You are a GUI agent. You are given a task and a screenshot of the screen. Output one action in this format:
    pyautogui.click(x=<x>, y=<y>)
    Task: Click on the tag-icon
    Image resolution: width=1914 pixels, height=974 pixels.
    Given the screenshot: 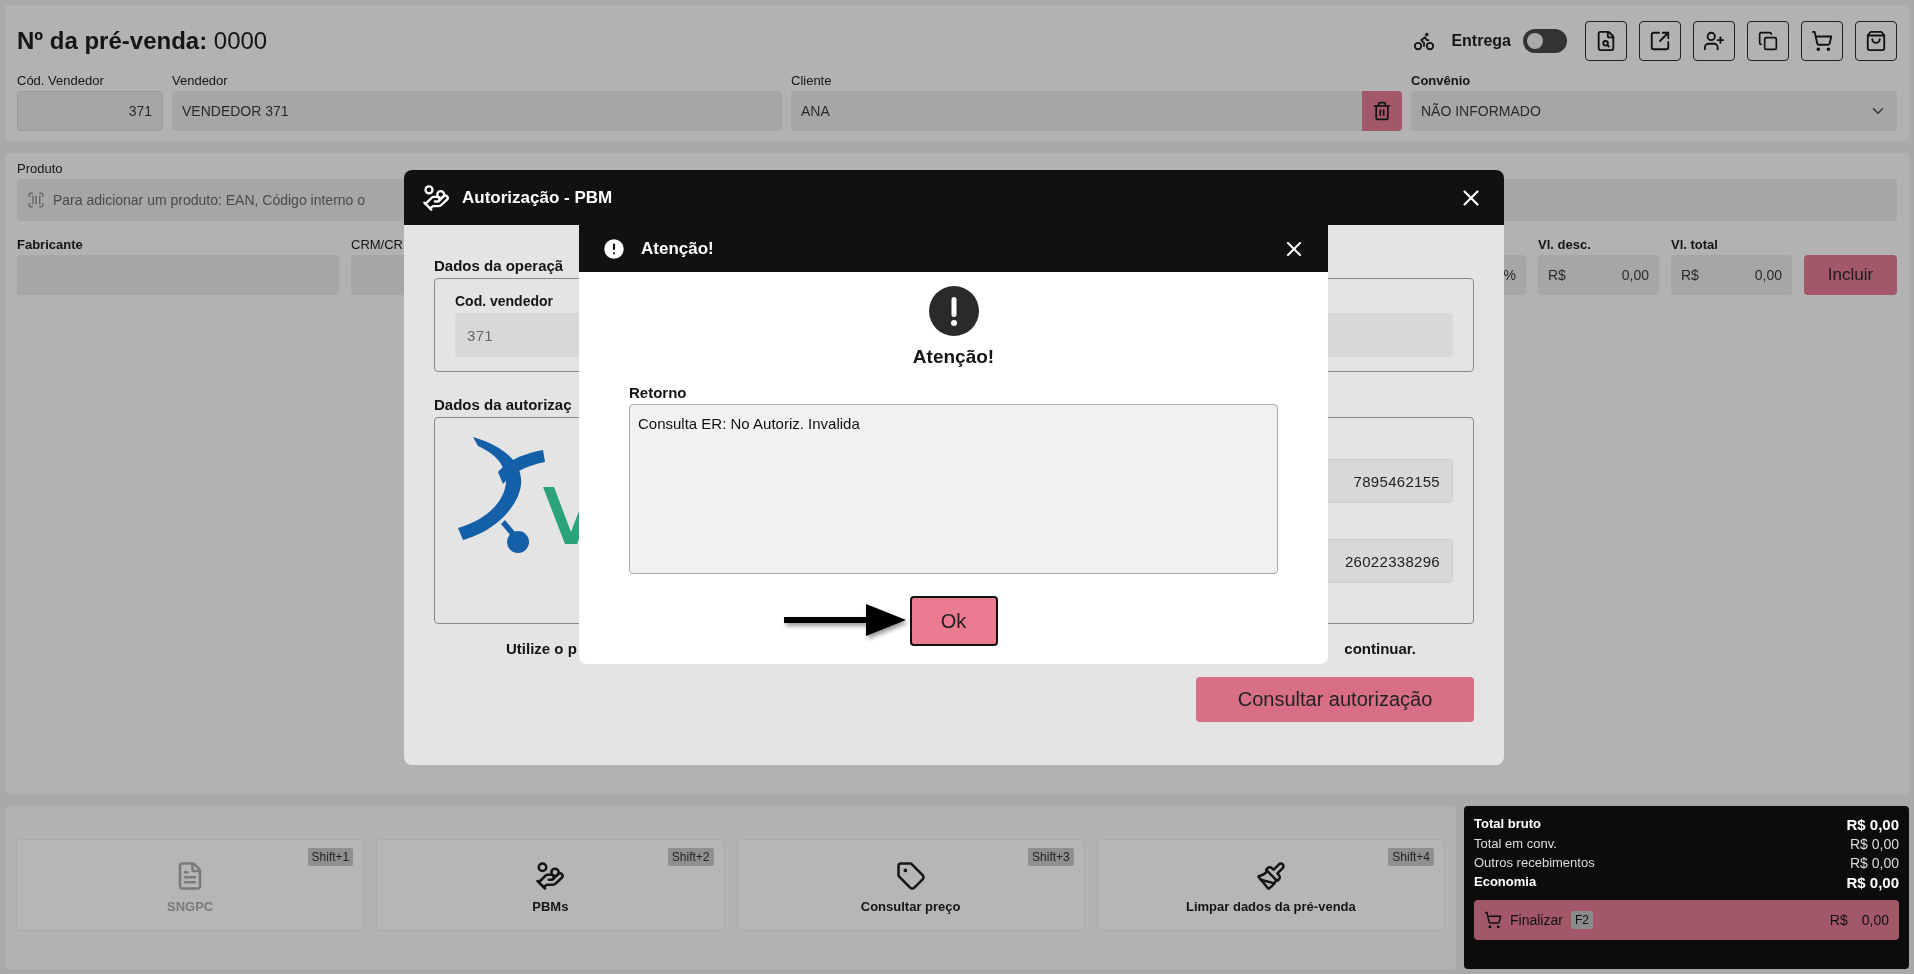 What is the action you would take?
    pyautogui.click(x=910, y=876)
    